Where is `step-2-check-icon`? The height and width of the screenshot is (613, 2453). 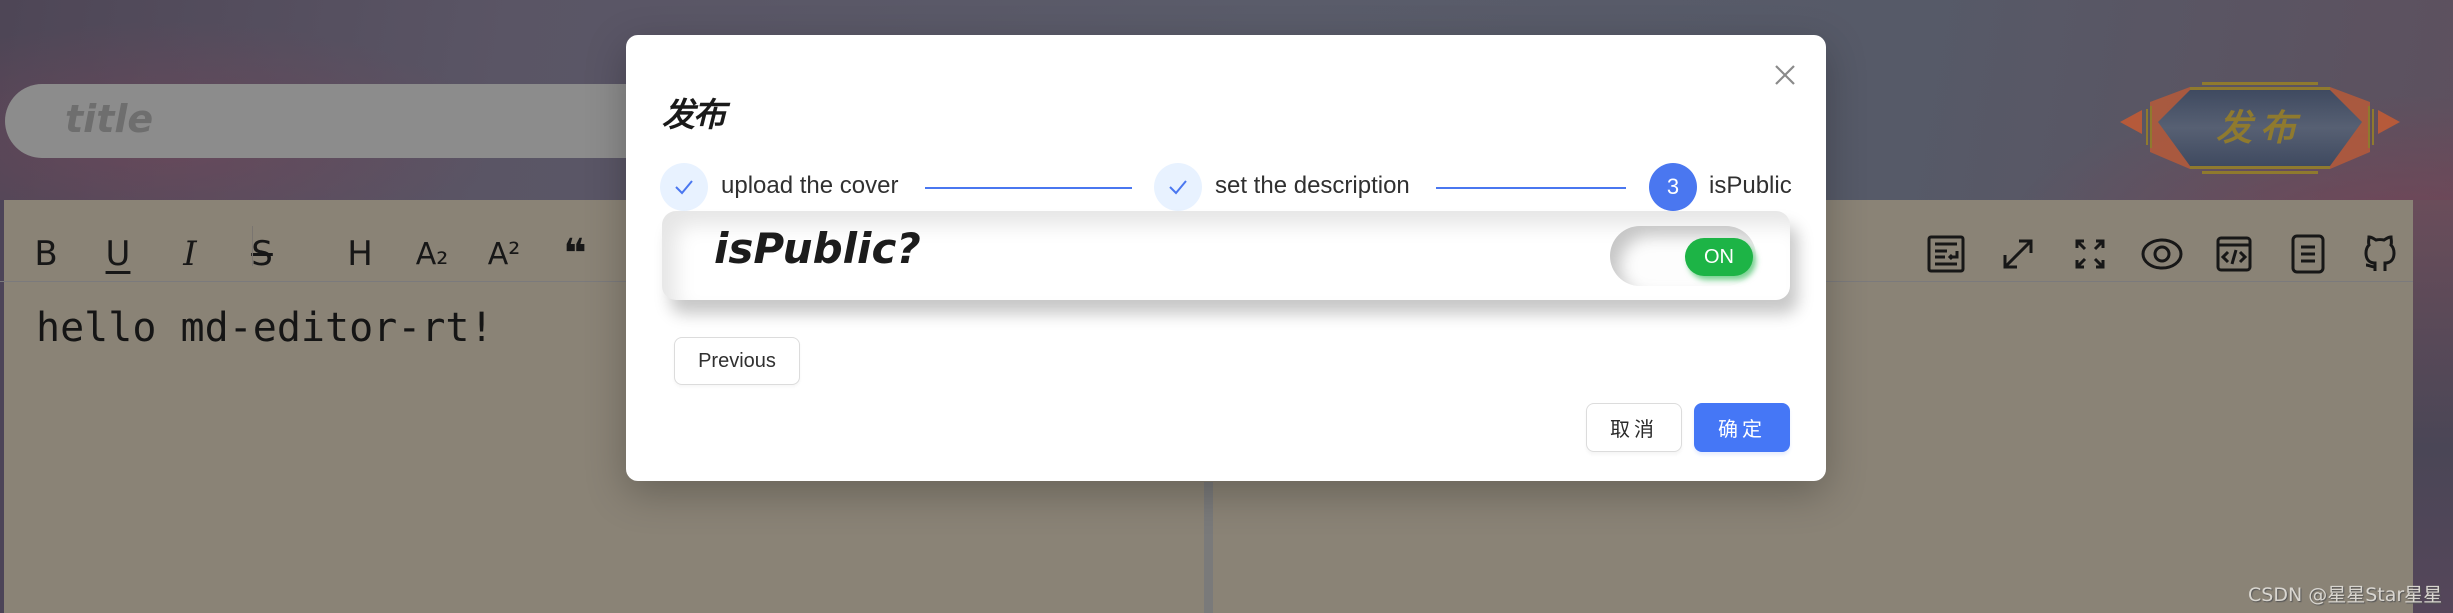
step-2-check-icon is located at coordinates (1178, 187).